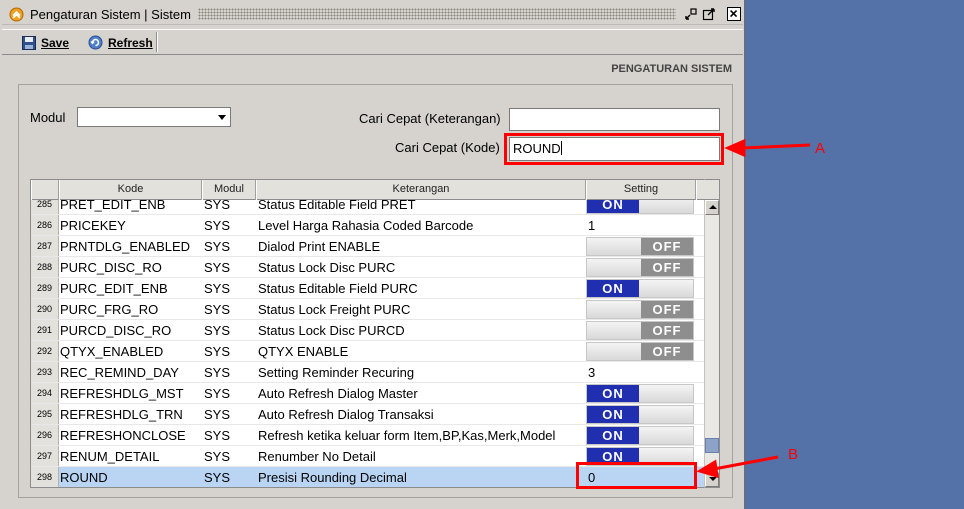  Describe the element at coordinates (45, 351) in the screenshot. I see `row-number: 292` at that location.